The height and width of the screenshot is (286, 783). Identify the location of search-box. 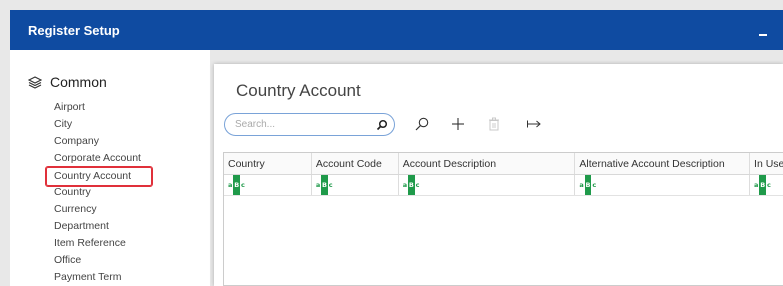
(309, 124).